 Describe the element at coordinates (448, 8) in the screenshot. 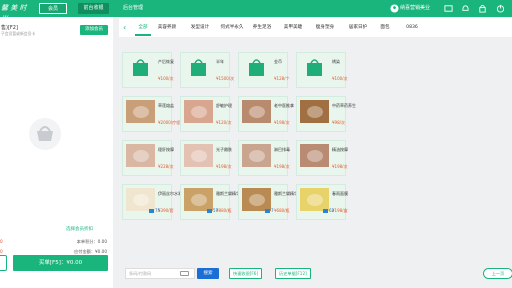

I see `message-icon` at that location.